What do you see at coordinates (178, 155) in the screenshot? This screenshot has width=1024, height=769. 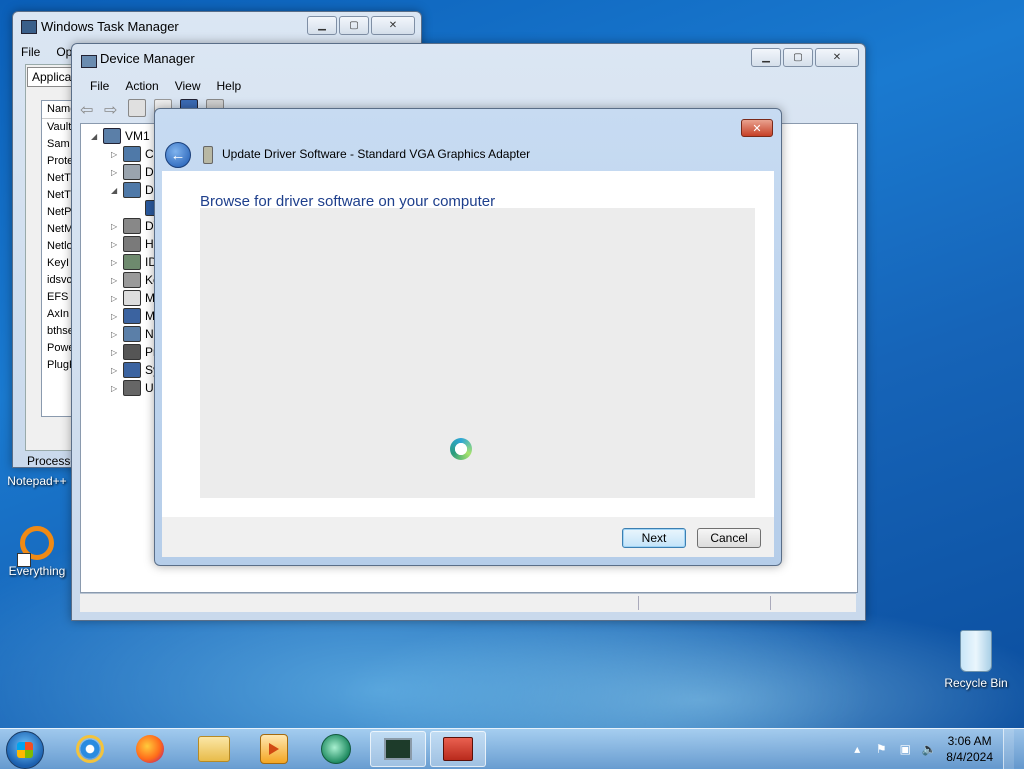 I see `back-button: ←` at bounding box center [178, 155].